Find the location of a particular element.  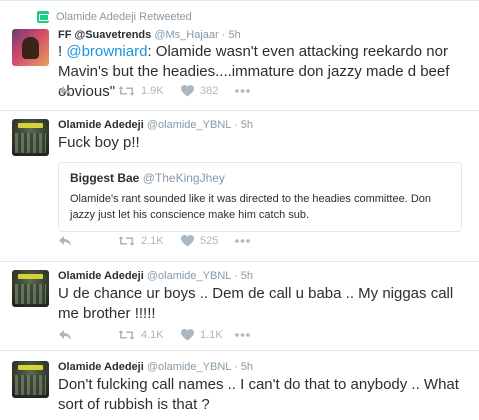

like-button: 382 is located at coordinates (208, 91).